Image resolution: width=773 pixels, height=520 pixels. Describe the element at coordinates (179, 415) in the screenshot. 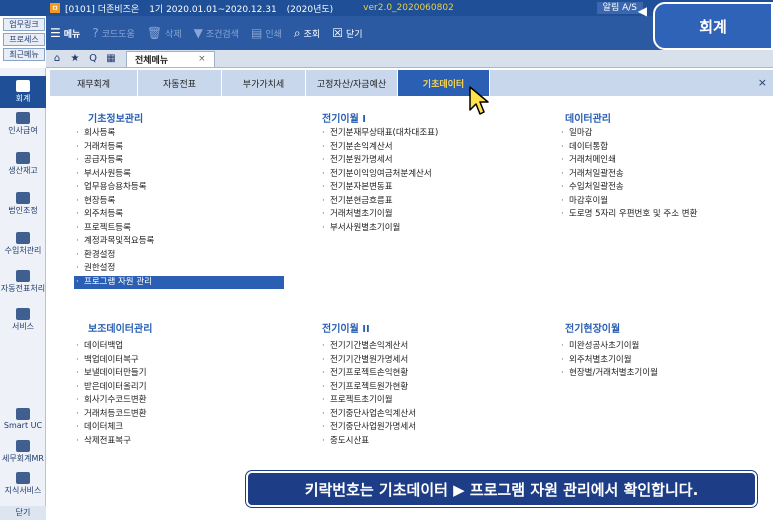

I see `menu-item-code-convert-customer: 거래처등코드변환` at that location.